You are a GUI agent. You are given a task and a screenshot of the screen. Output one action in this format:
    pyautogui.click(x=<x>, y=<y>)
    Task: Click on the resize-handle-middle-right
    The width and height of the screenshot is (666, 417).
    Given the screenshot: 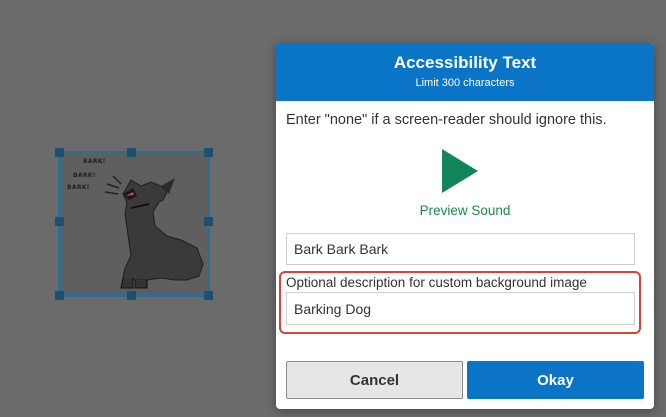 What is the action you would take?
    pyautogui.click(x=208, y=221)
    